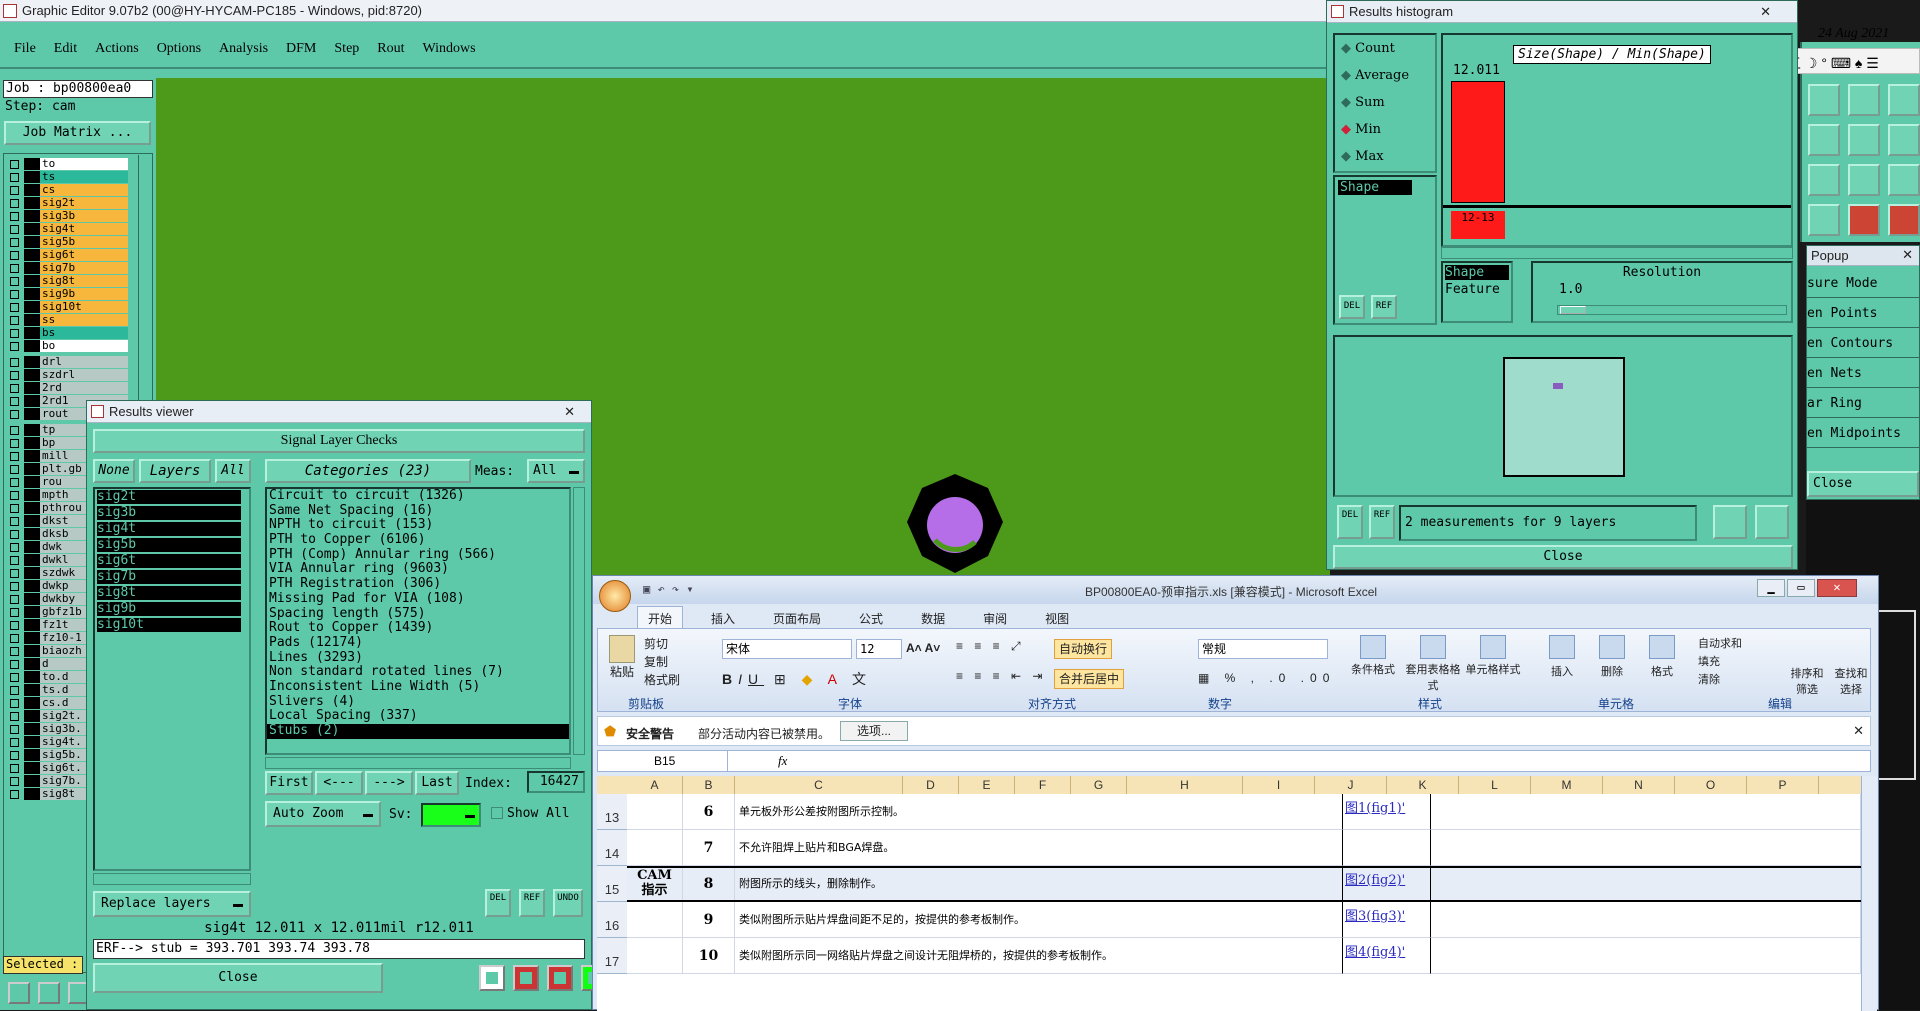  What do you see at coordinates (1263, 649) in the screenshot?
I see `number-format-box: 常规` at bounding box center [1263, 649].